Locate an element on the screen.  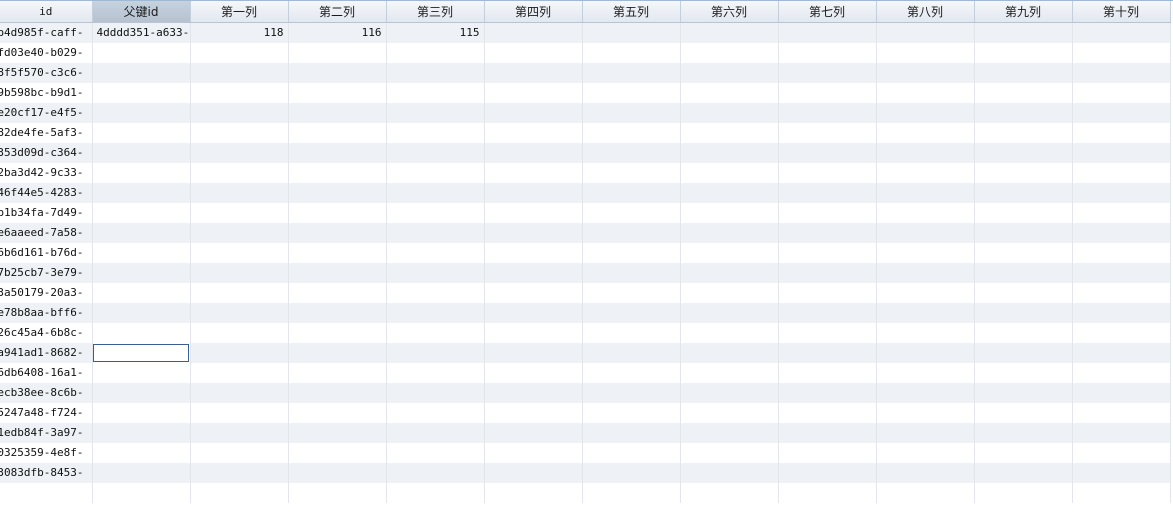
id-cell: 1e20cf17-e4f5- is located at coordinates (46, 113).